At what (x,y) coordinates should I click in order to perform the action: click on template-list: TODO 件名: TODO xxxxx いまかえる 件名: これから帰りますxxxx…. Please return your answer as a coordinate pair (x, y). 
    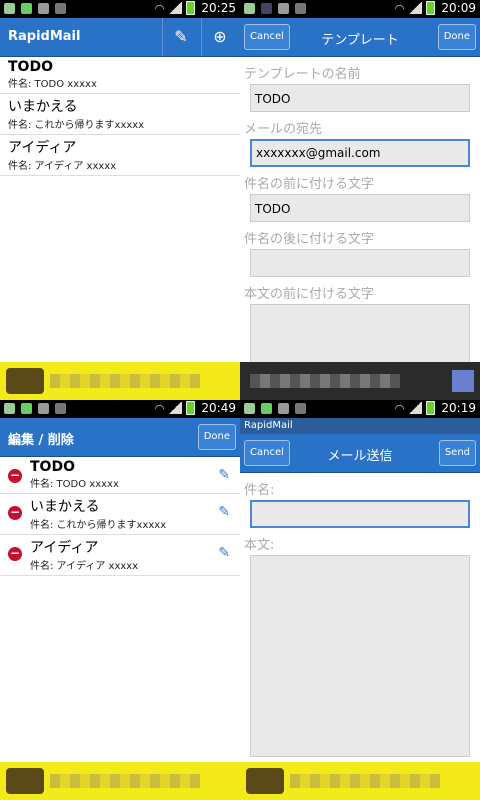
    Looking at the image, I should click on (120, 116).